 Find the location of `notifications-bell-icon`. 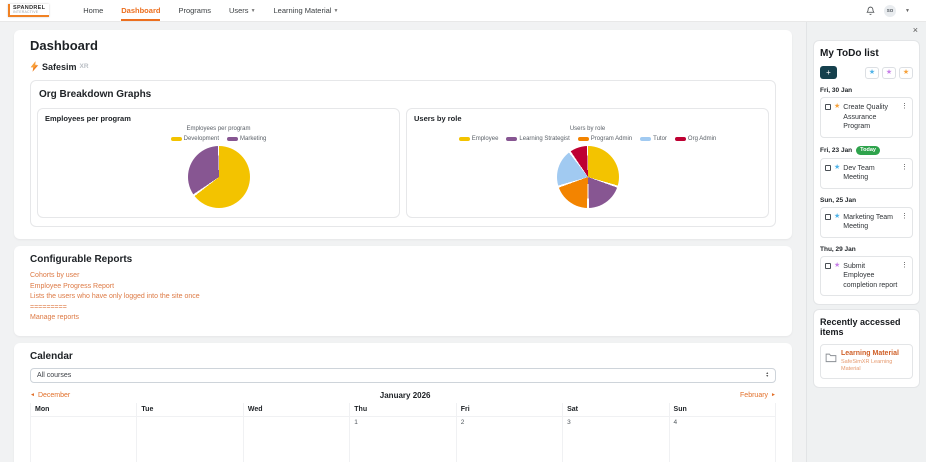

notifications-bell-icon is located at coordinates (870, 11).